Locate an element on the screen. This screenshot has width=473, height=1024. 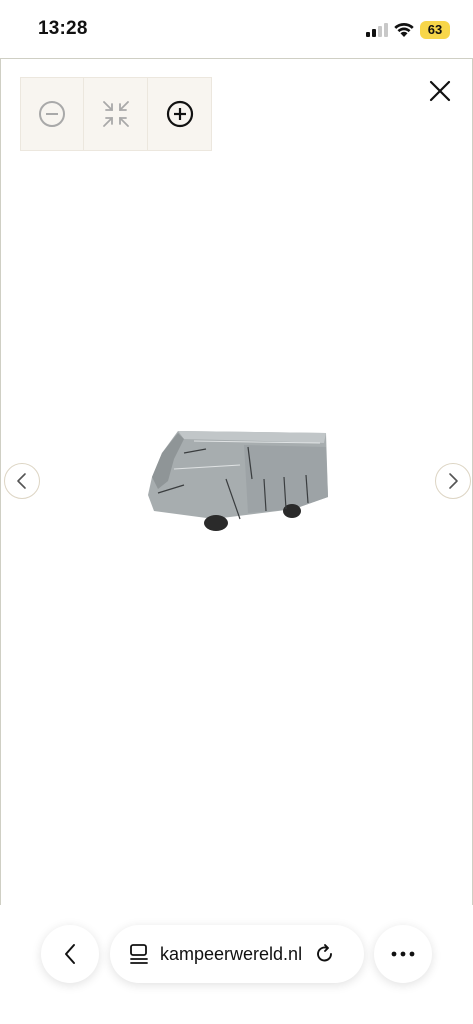
address-bar: kampeerwereld.nl is located at coordinates (237, 954).